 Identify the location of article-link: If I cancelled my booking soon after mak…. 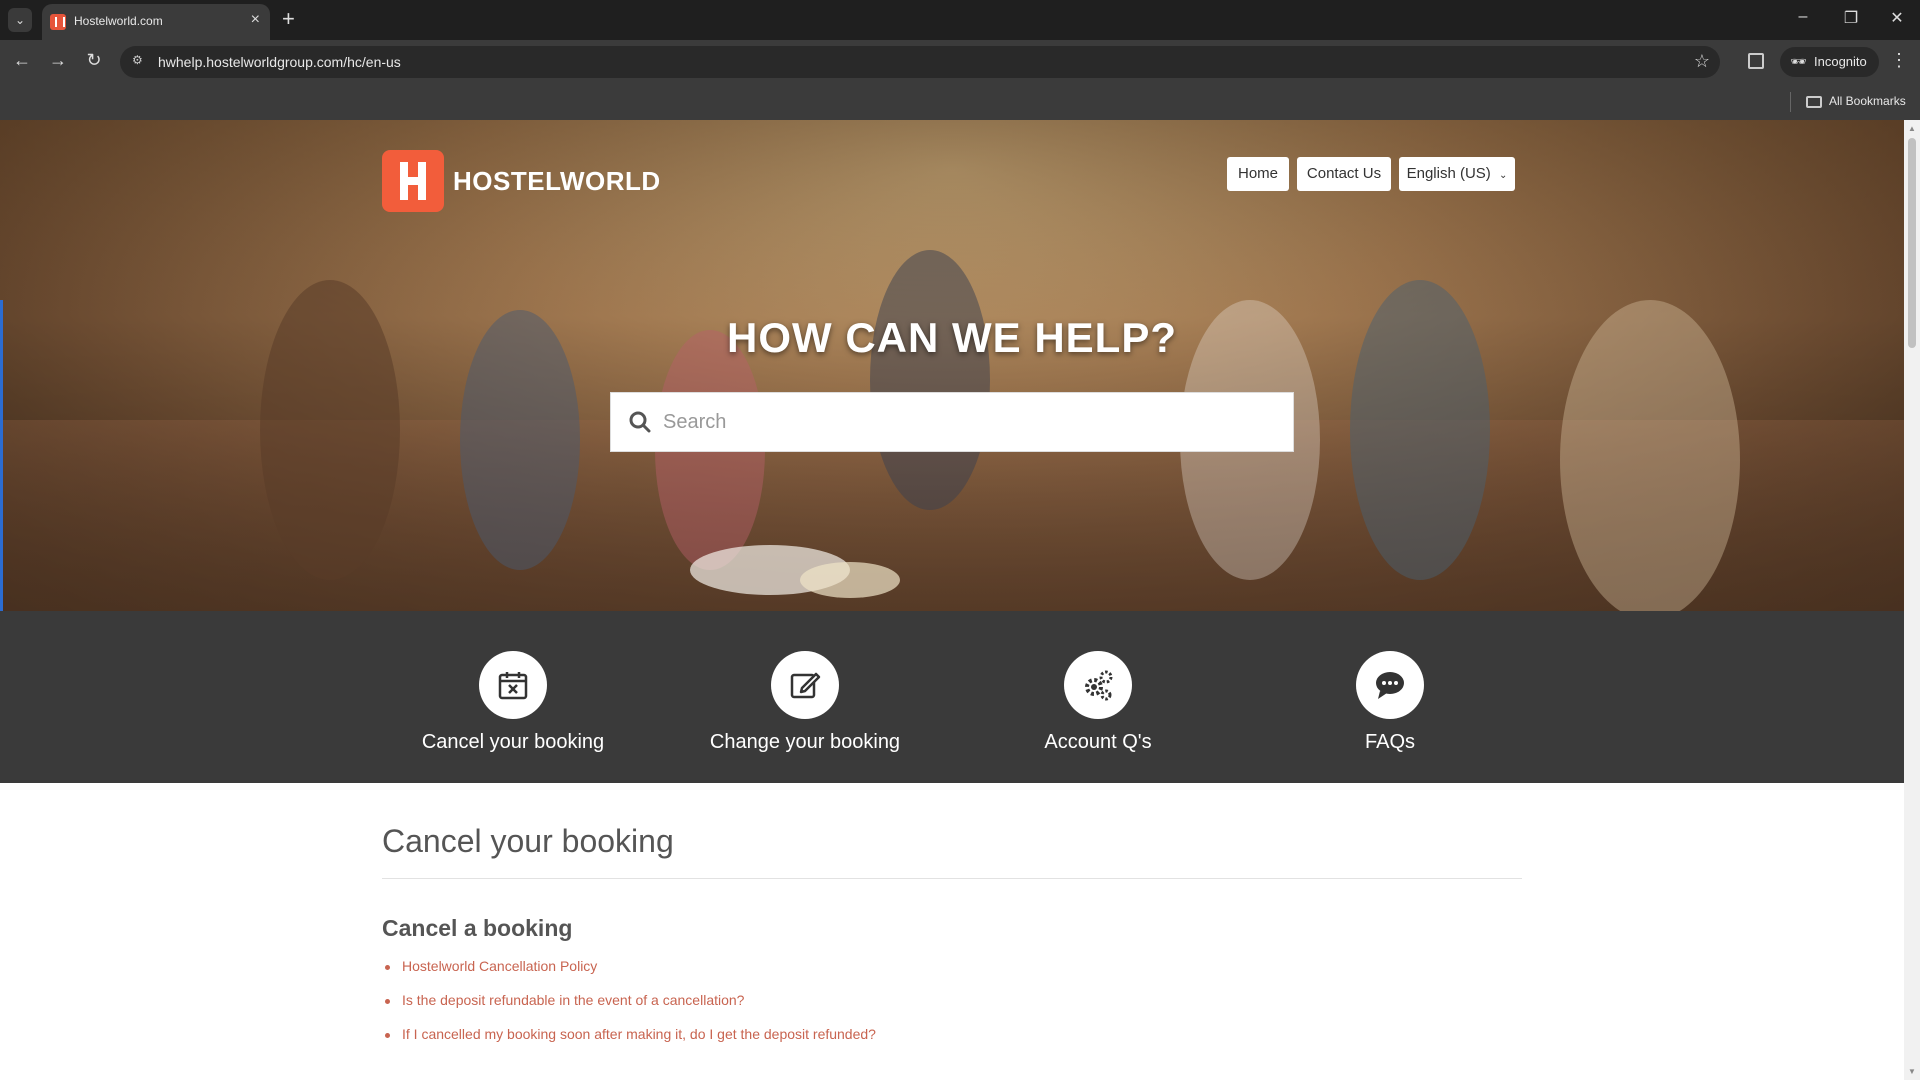
(639, 1034).